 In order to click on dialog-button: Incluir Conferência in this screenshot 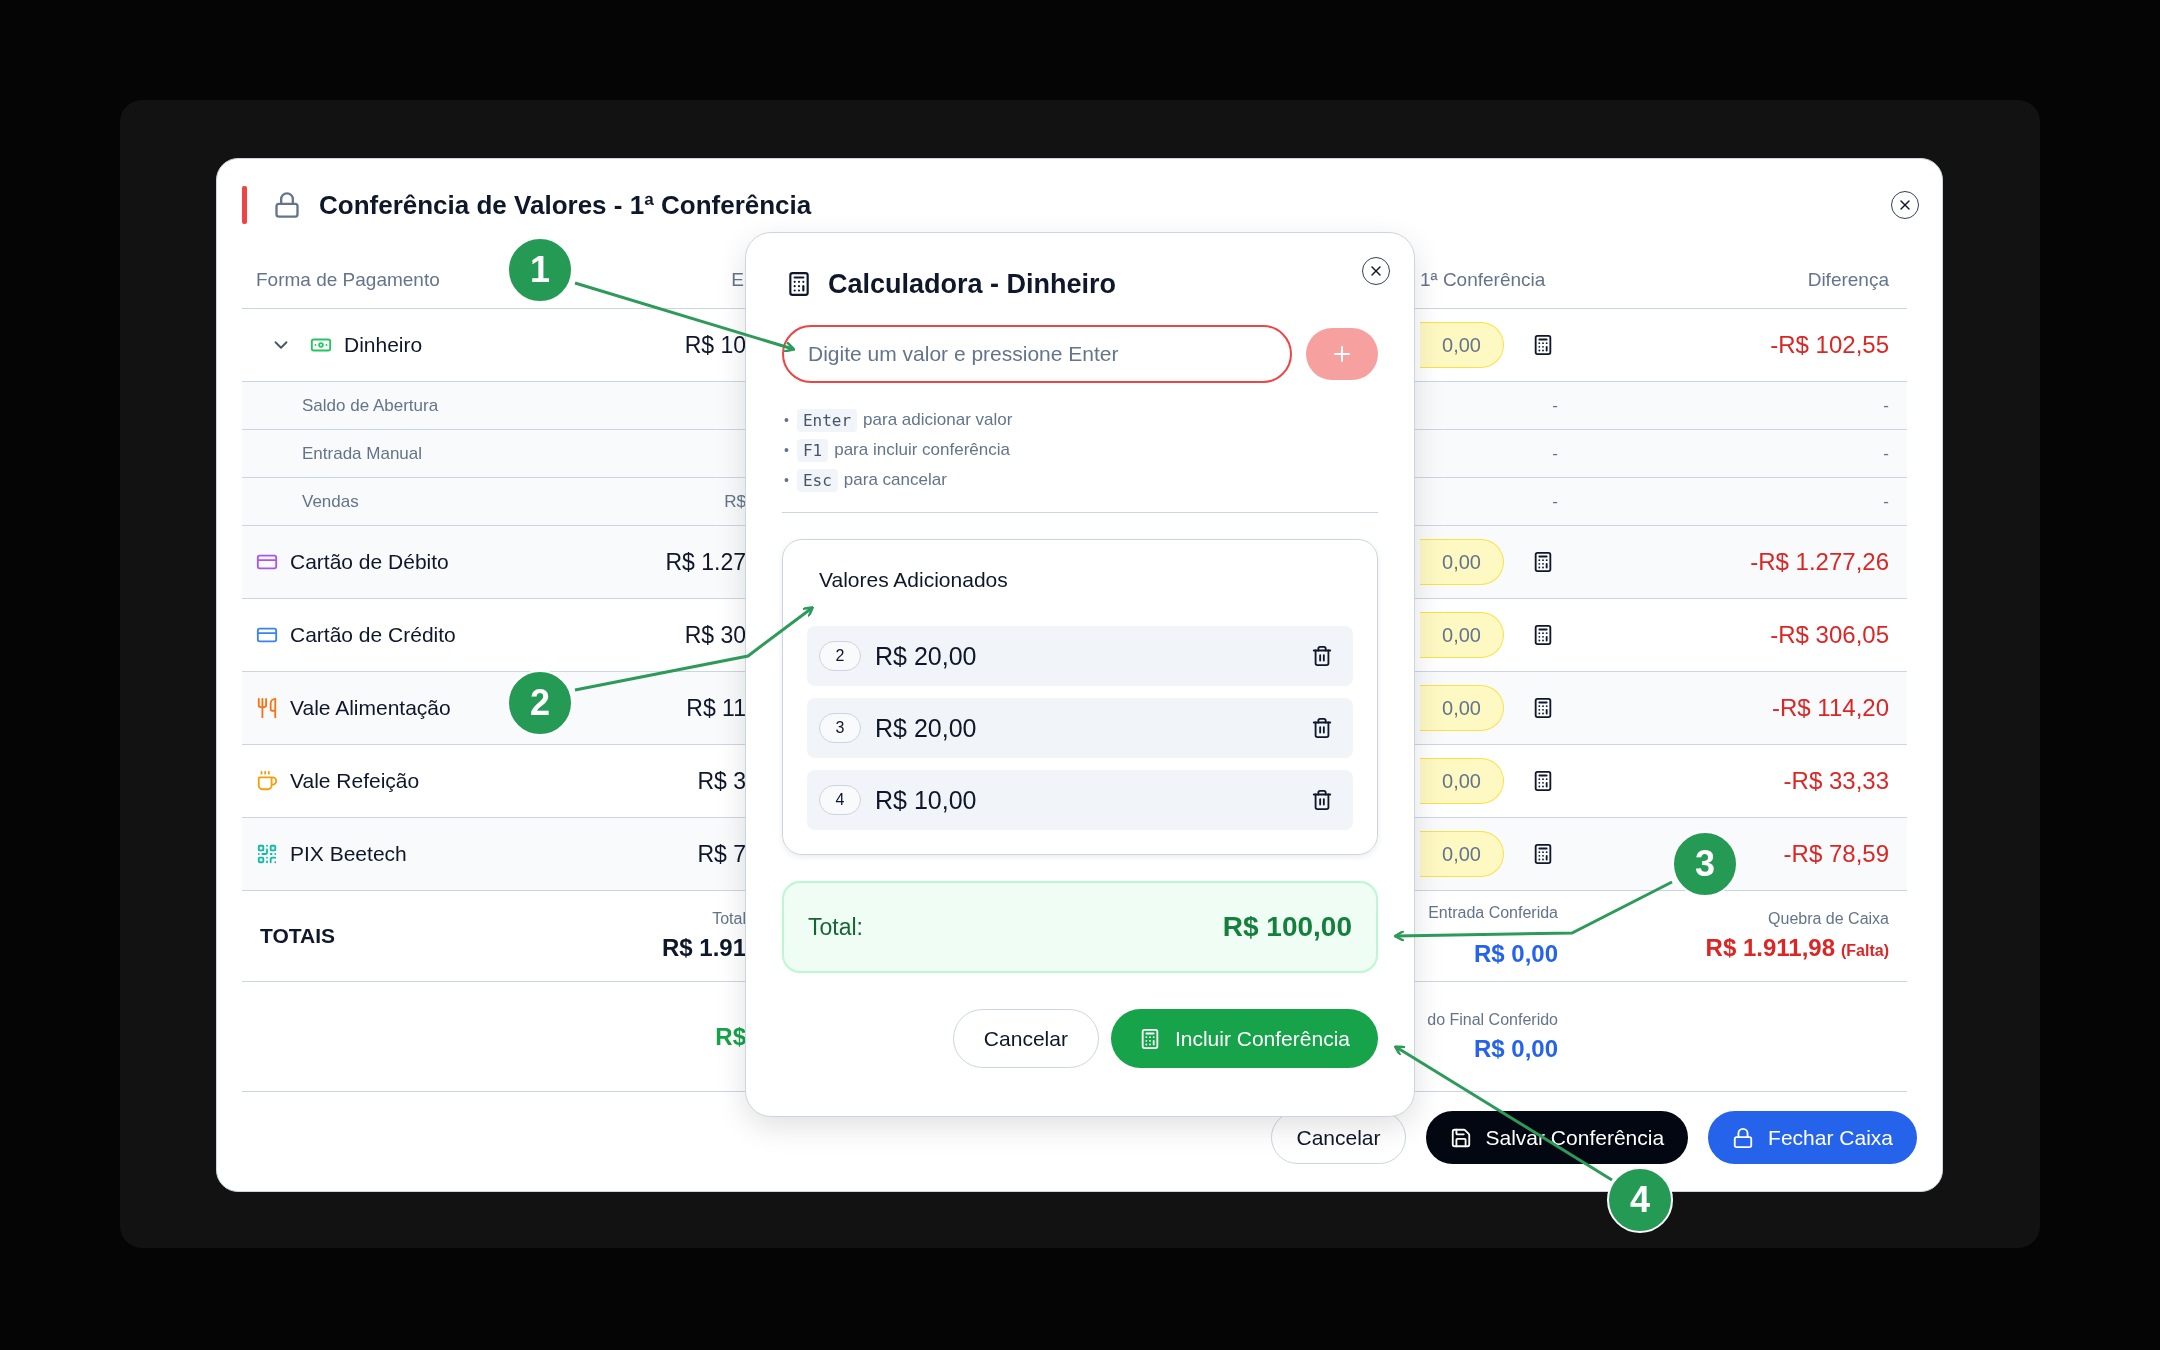, I will do `click(1244, 1038)`.